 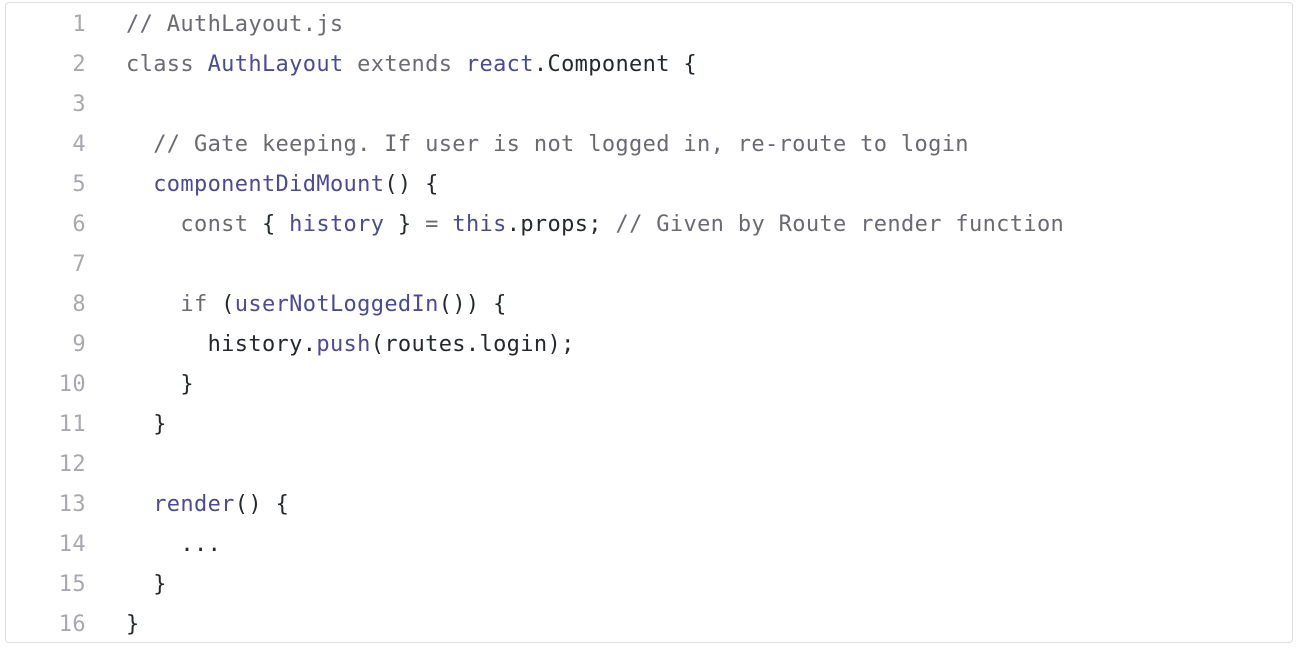 What do you see at coordinates (221, 304) in the screenshot?
I see `code-token-plain: (` at bounding box center [221, 304].